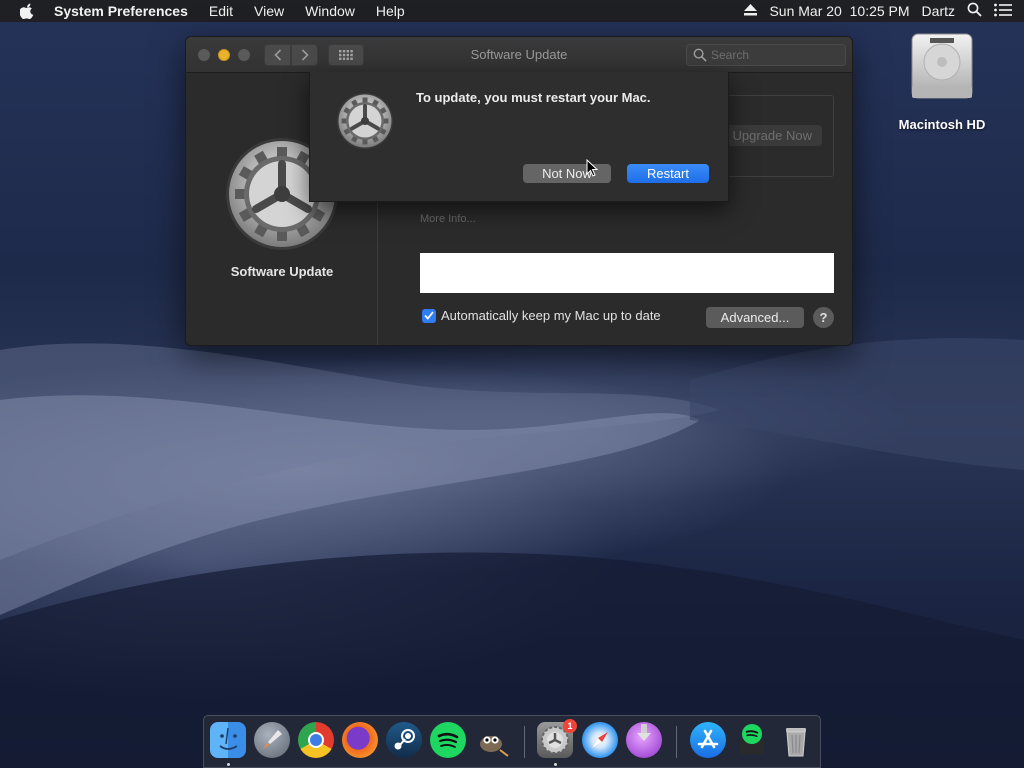 The image size is (1024, 768). Describe the element at coordinates (644, 740) in the screenshot. I see `downloader-icon` at that location.